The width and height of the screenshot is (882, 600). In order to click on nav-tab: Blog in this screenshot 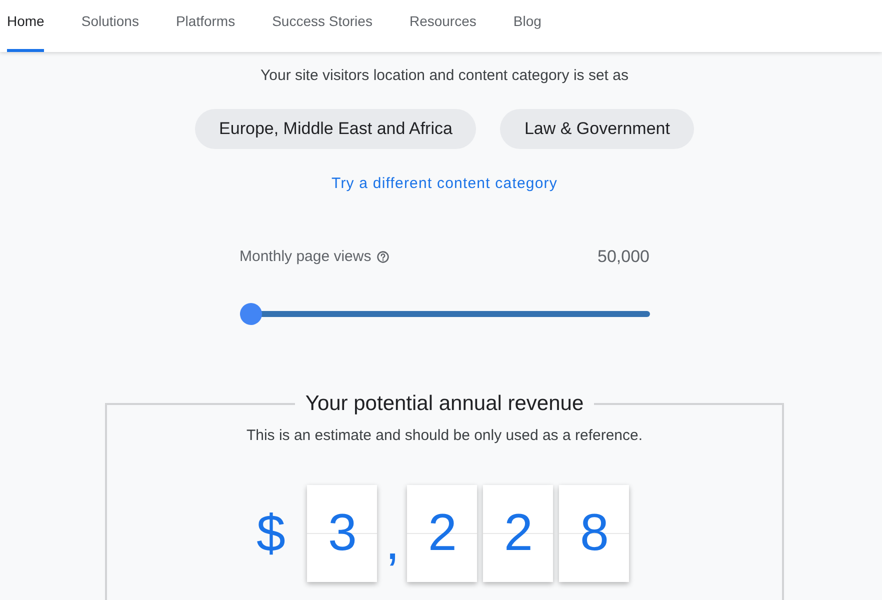, I will do `click(527, 26)`.